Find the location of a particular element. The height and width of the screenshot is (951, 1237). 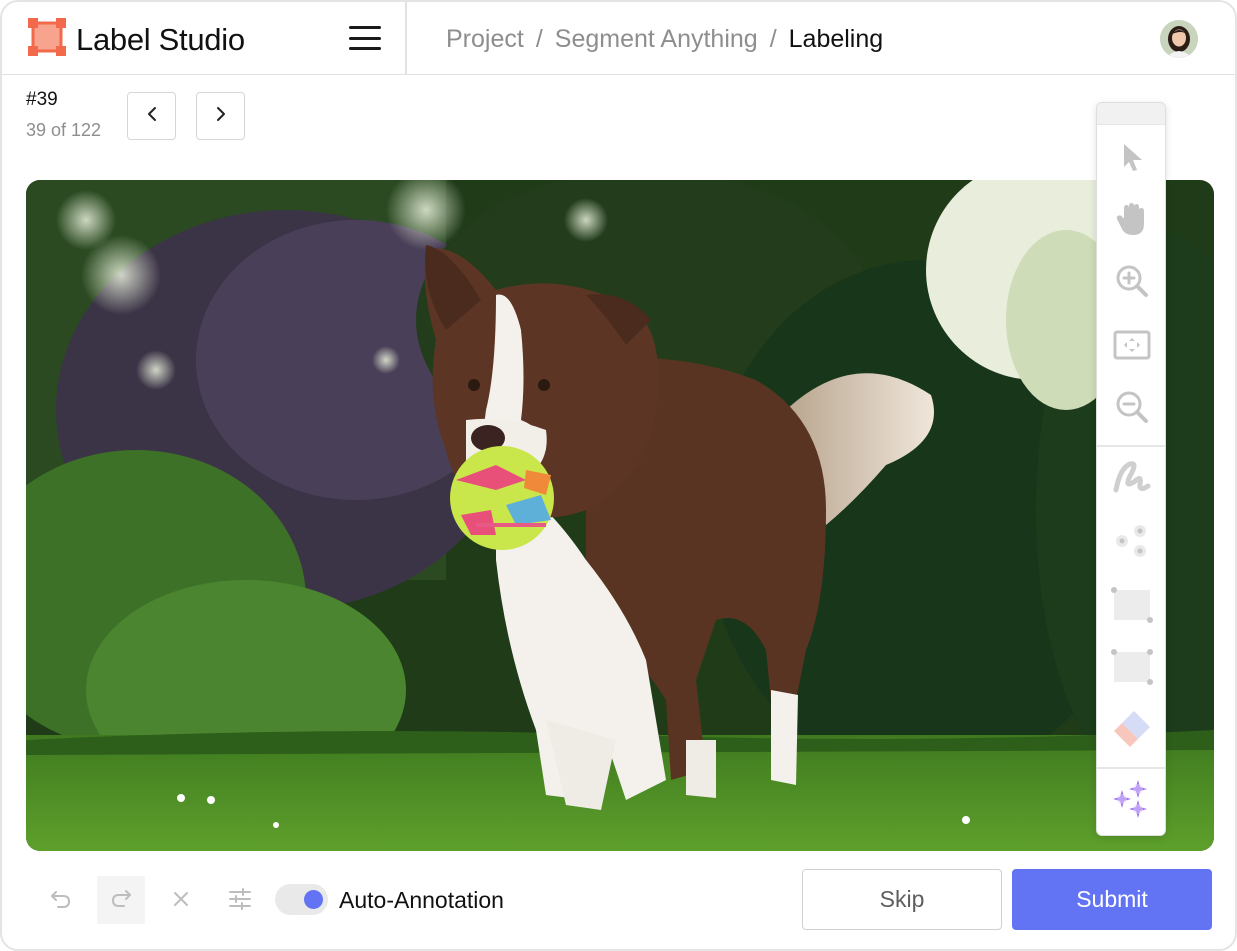

keypoints-icon is located at coordinates (1132, 543).